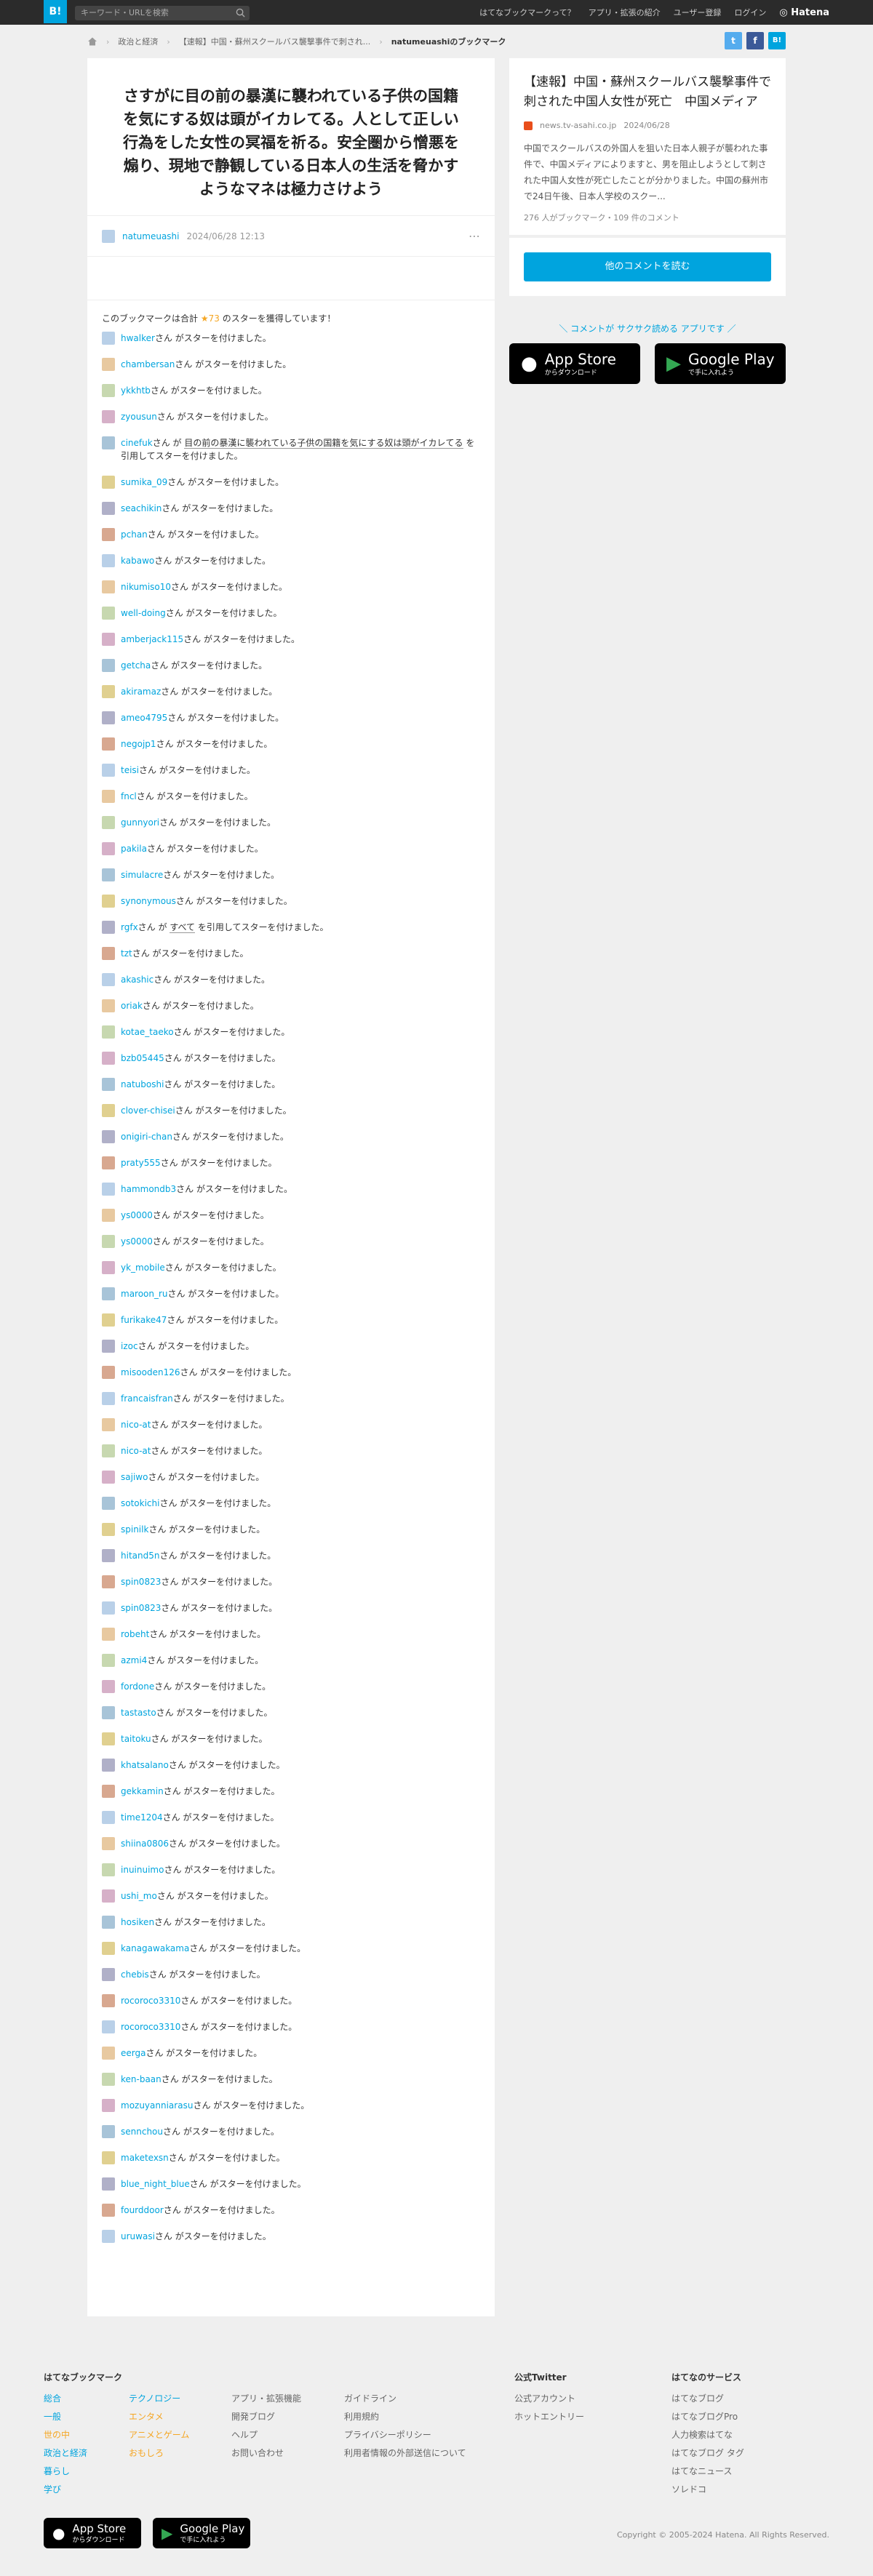 This screenshot has height=2576, width=873. I want to click on star-user-name: pchan, so click(134, 534).